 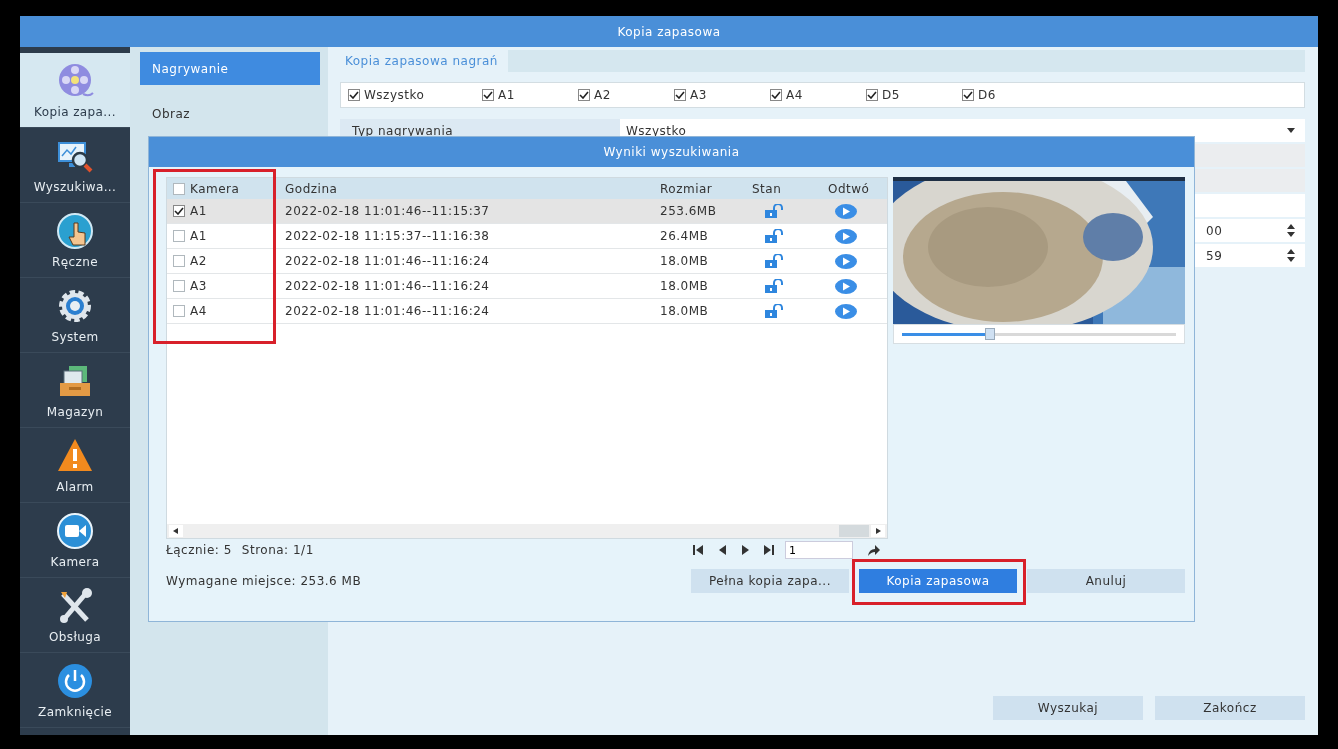 What do you see at coordinates (75, 231) in the screenshot?
I see `hand-pointer-icon` at bounding box center [75, 231].